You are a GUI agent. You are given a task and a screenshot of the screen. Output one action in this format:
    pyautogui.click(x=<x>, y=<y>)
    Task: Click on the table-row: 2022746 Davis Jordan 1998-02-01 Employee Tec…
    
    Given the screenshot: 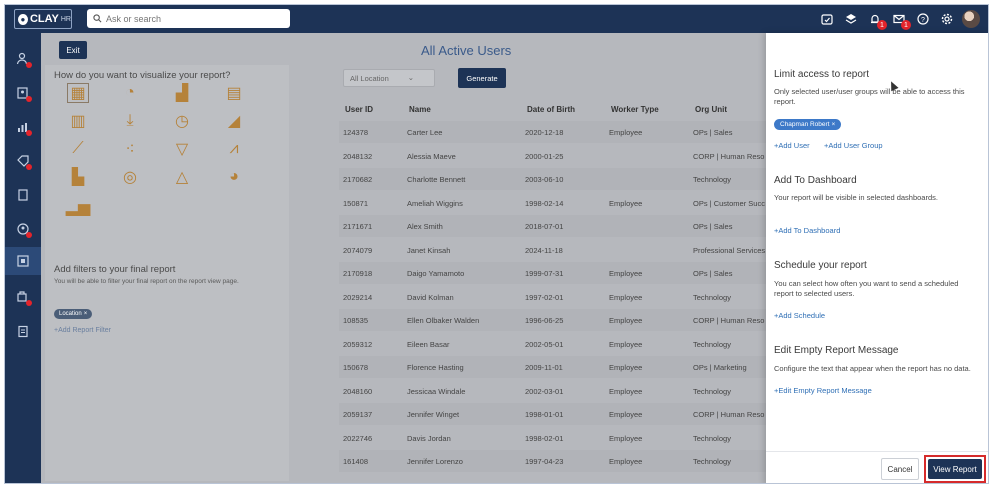 What is the action you would take?
    pyautogui.click(x=552, y=438)
    